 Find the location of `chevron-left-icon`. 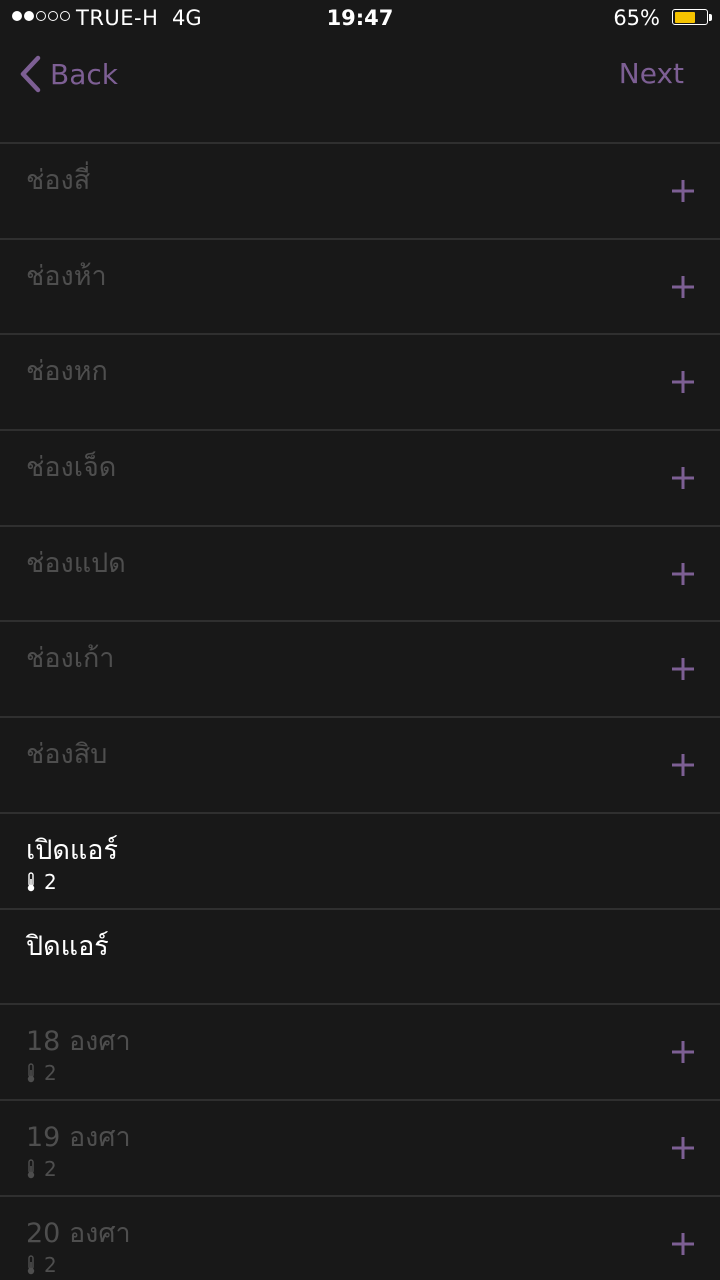

chevron-left-icon is located at coordinates (30, 74).